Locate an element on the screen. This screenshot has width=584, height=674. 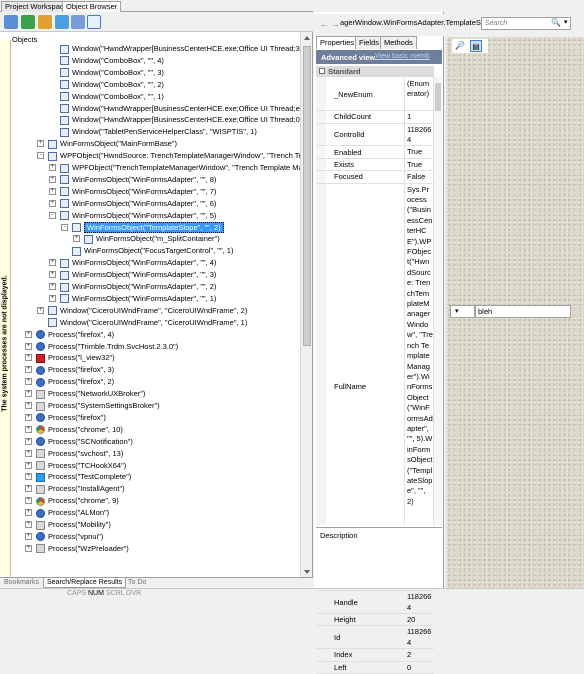
property-row: Focused False is located at coordinates (375, 177).